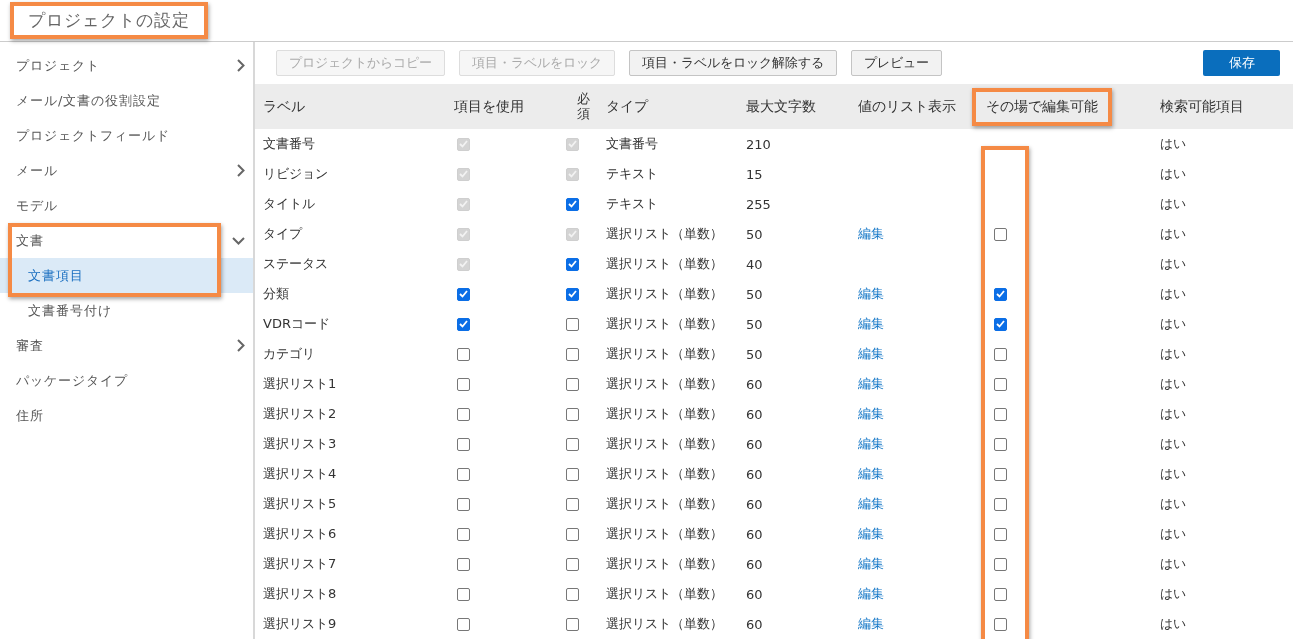 This screenshot has height=639, width=1293. What do you see at coordinates (276, 294) in the screenshot?
I see `table-cell: 分類` at bounding box center [276, 294].